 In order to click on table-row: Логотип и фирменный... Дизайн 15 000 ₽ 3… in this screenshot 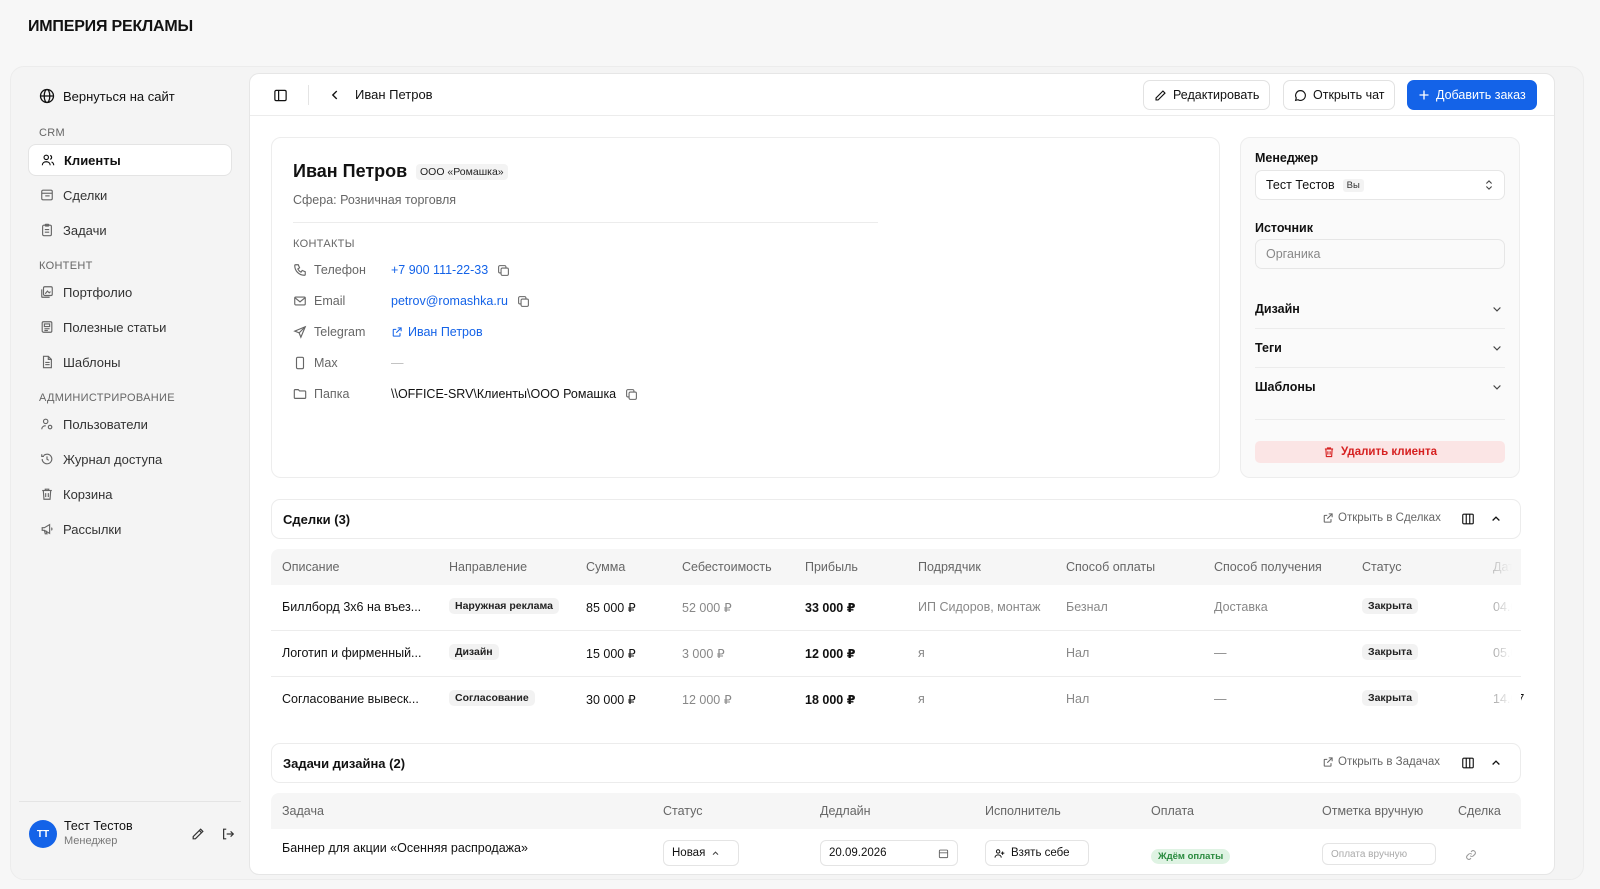, I will do `click(896, 654)`.